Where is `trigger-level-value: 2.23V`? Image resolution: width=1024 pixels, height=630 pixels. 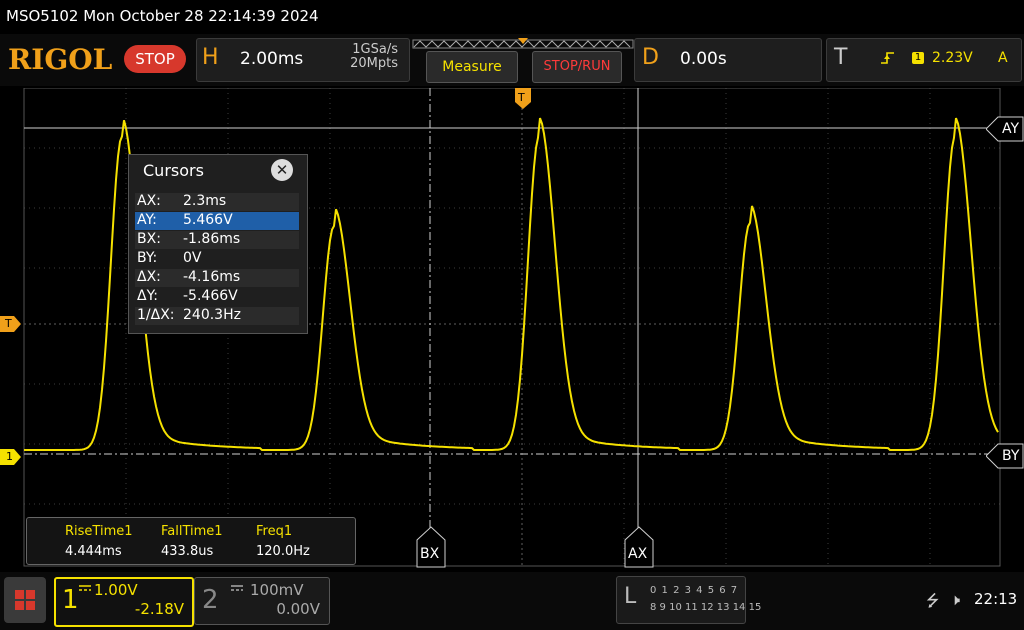
trigger-level-value: 2.23V is located at coordinates (952, 58).